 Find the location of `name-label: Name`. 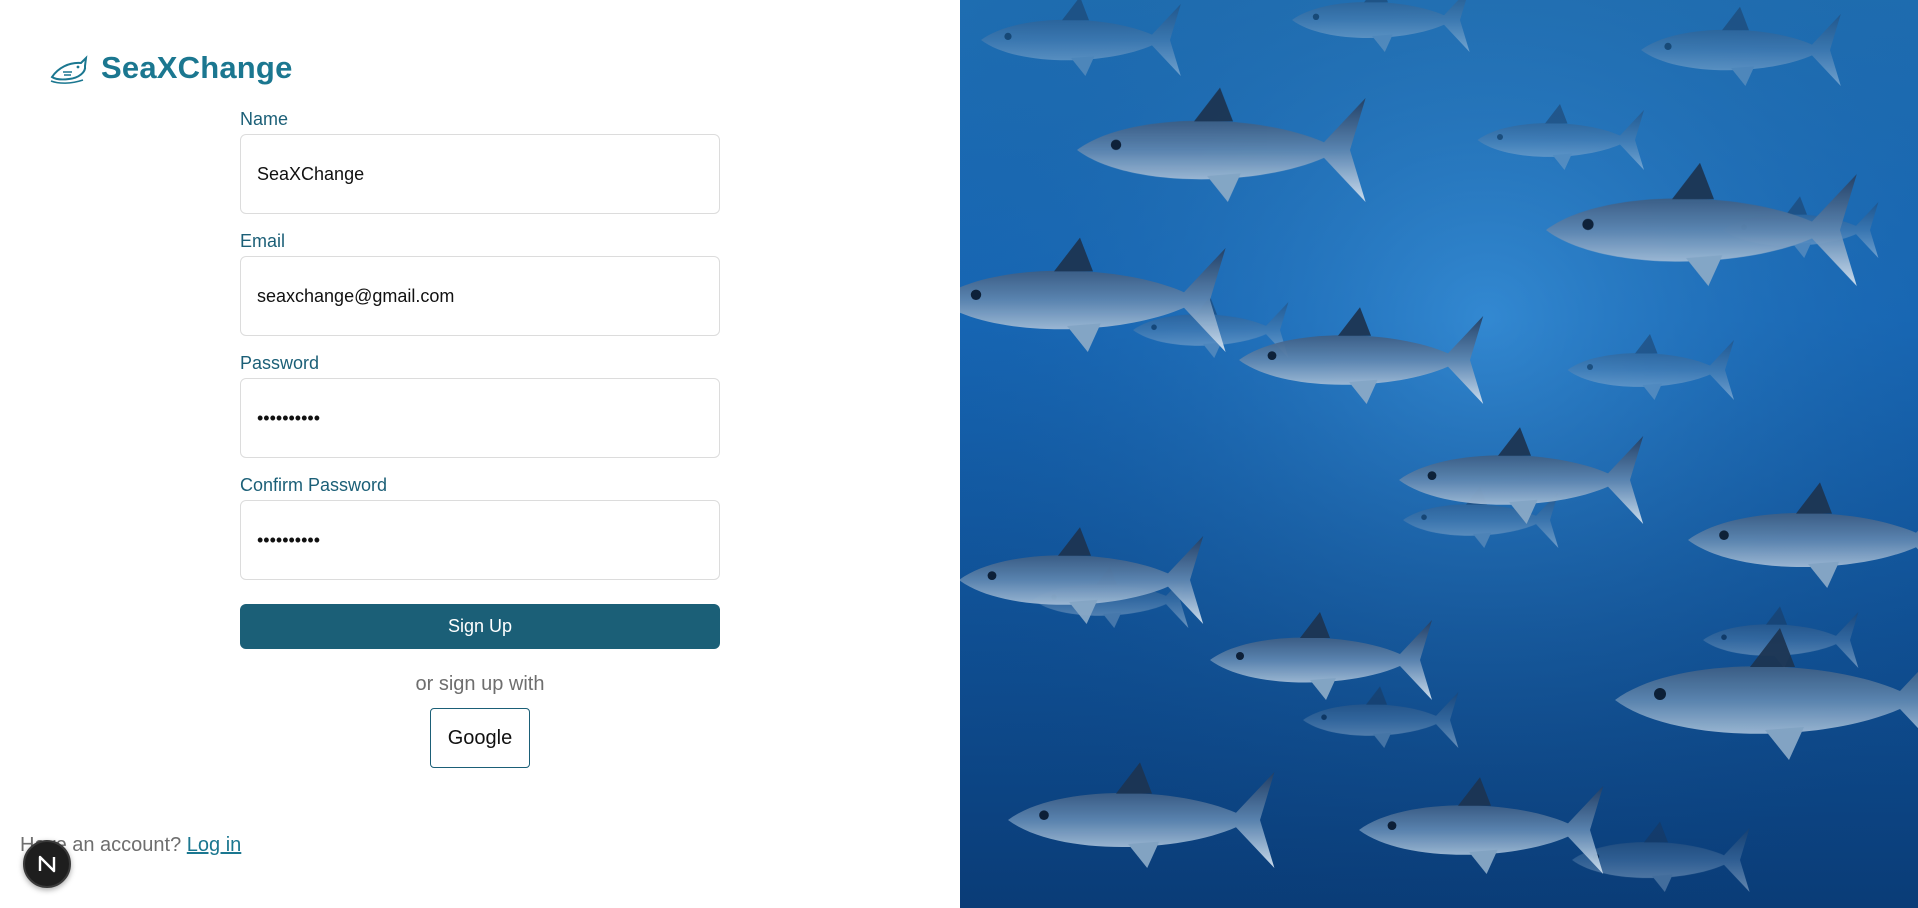

name-label: Name is located at coordinates (264, 119).